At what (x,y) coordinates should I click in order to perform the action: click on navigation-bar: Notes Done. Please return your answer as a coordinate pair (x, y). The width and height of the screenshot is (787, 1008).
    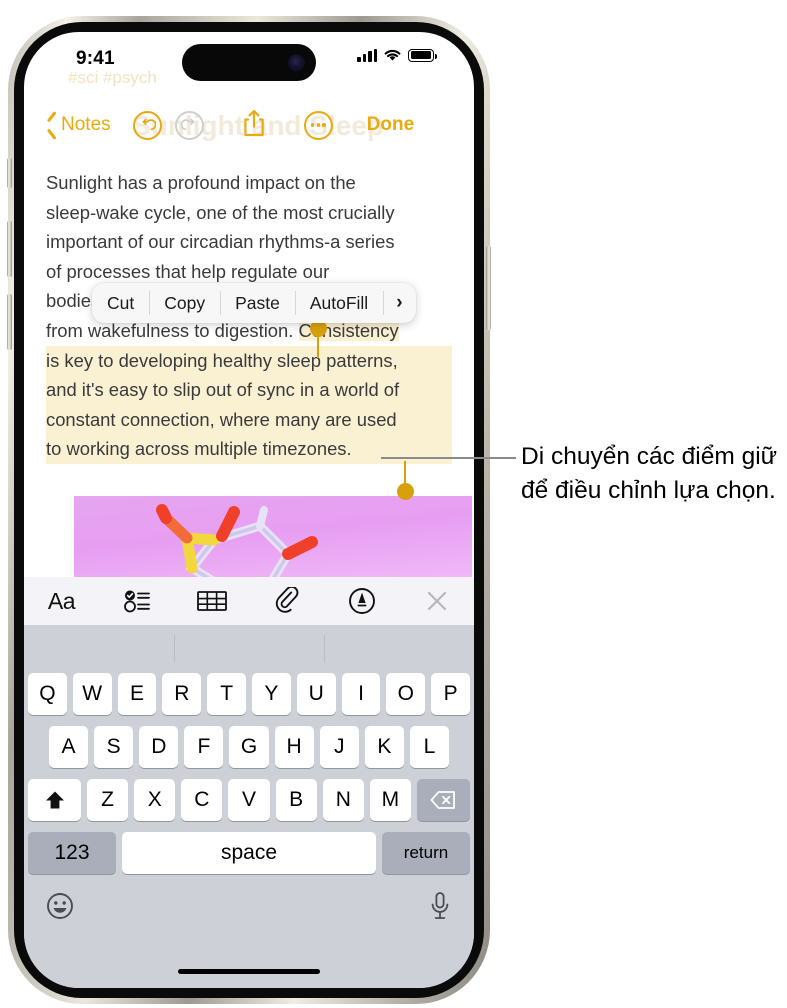
    Looking at the image, I should click on (249, 125).